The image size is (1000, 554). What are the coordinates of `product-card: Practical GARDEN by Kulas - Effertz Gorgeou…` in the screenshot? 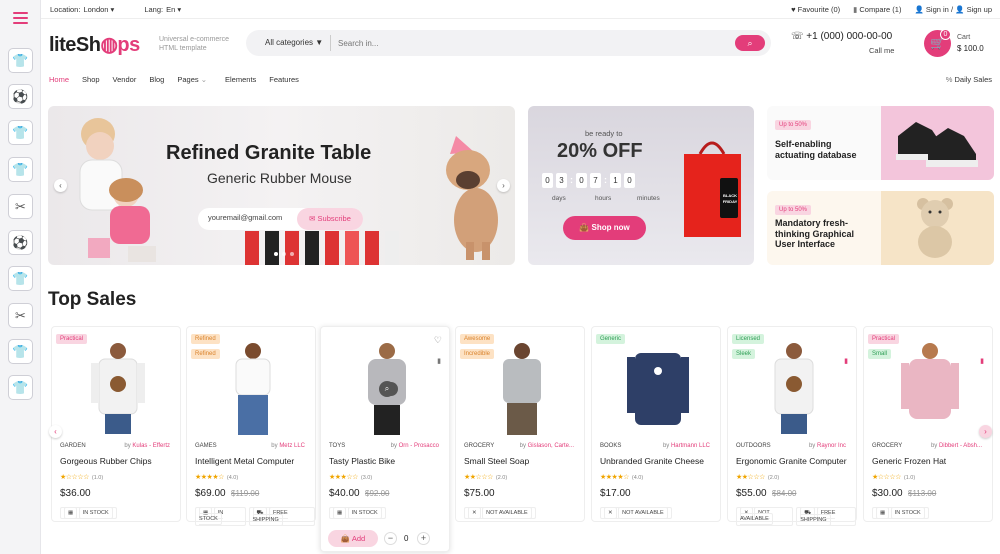 It's located at (116, 424).